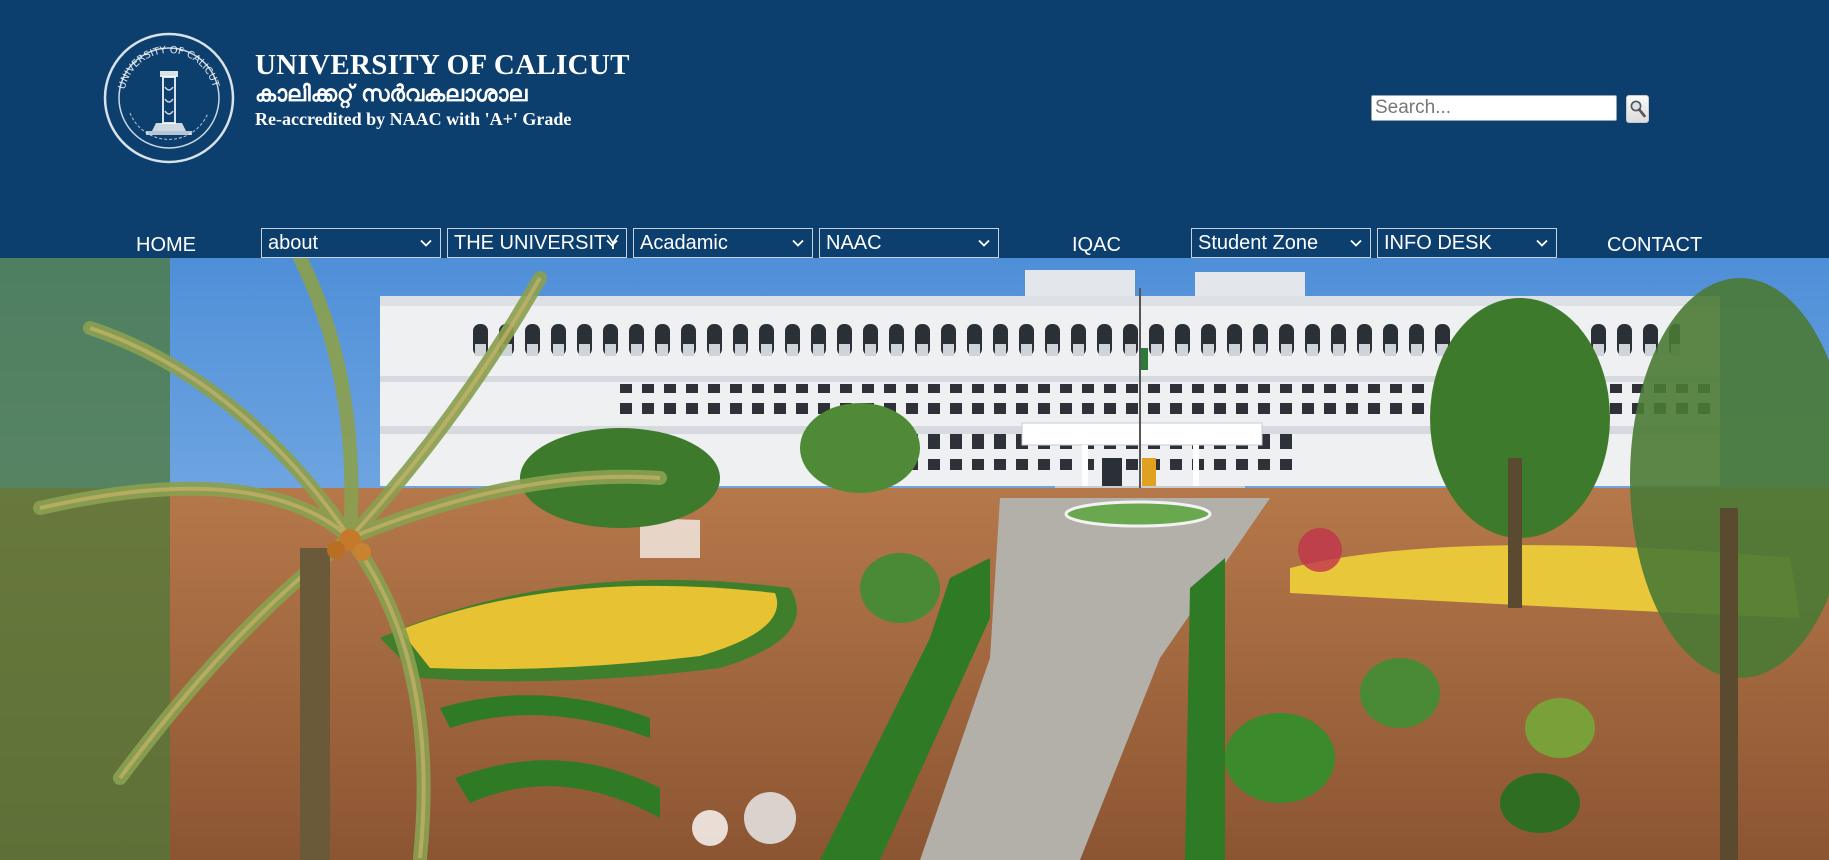  Describe the element at coordinates (909, 243) in the screenshot. I see `nav-naac-dropdown: NAAC` at that location.